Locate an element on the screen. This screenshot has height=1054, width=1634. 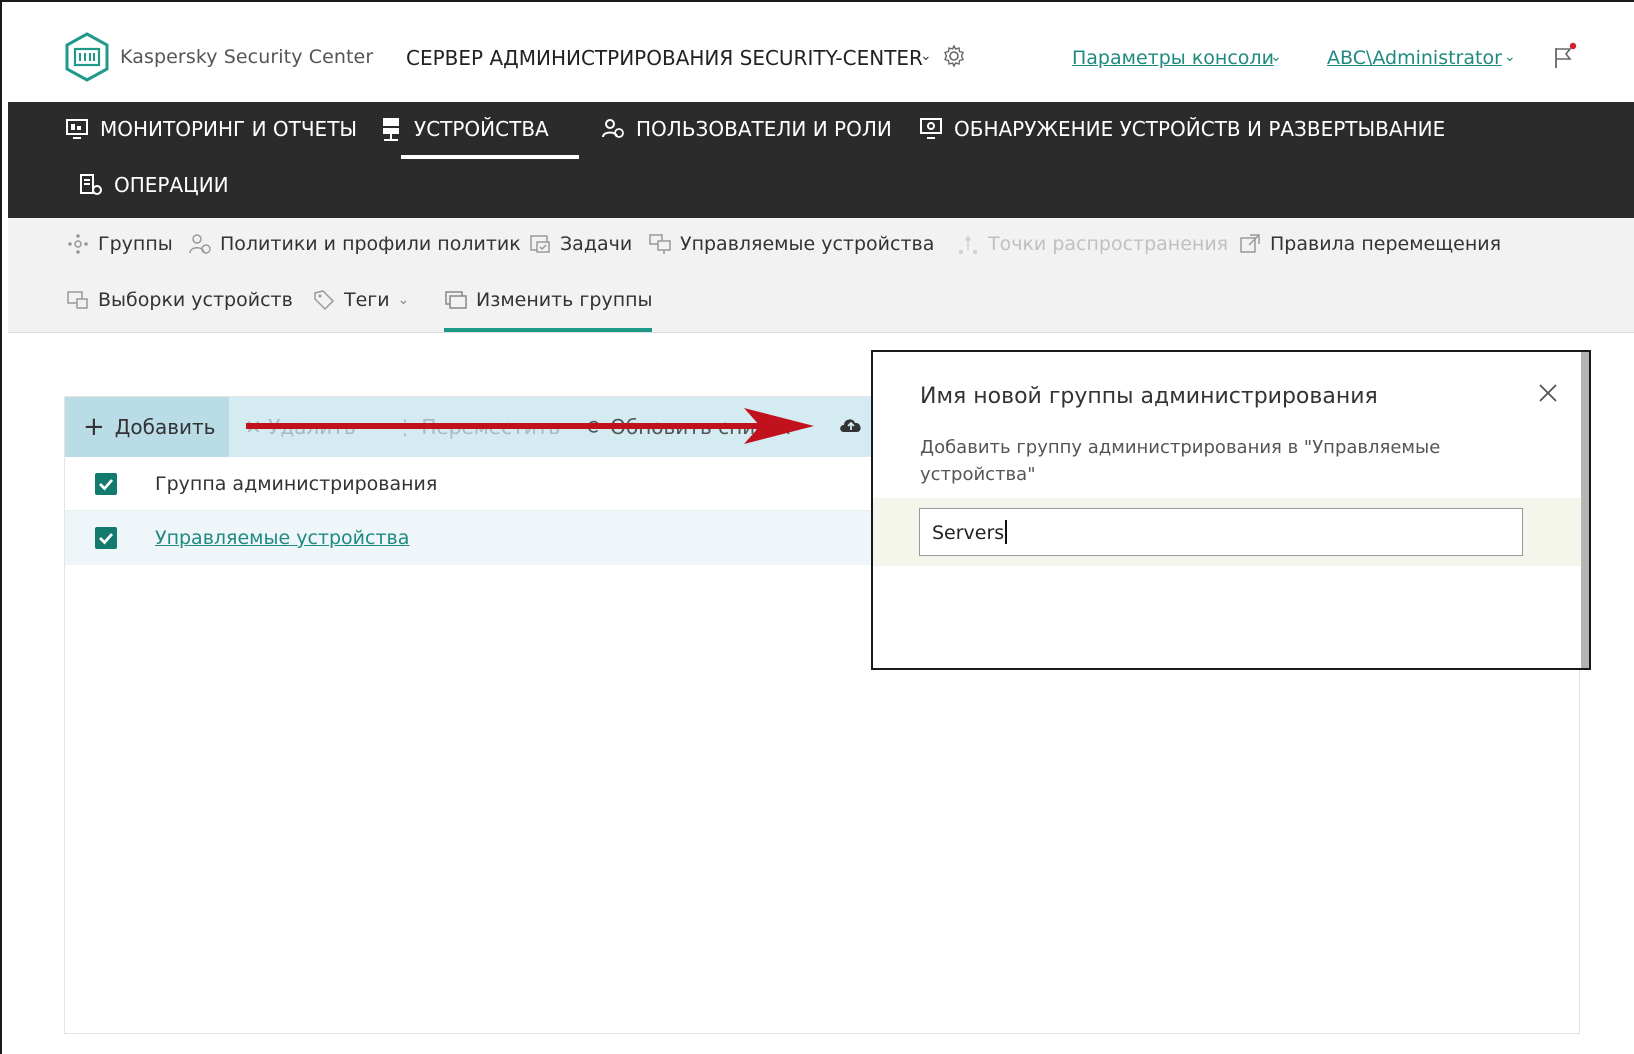
close-icon is located at coordinates (1548, 393).